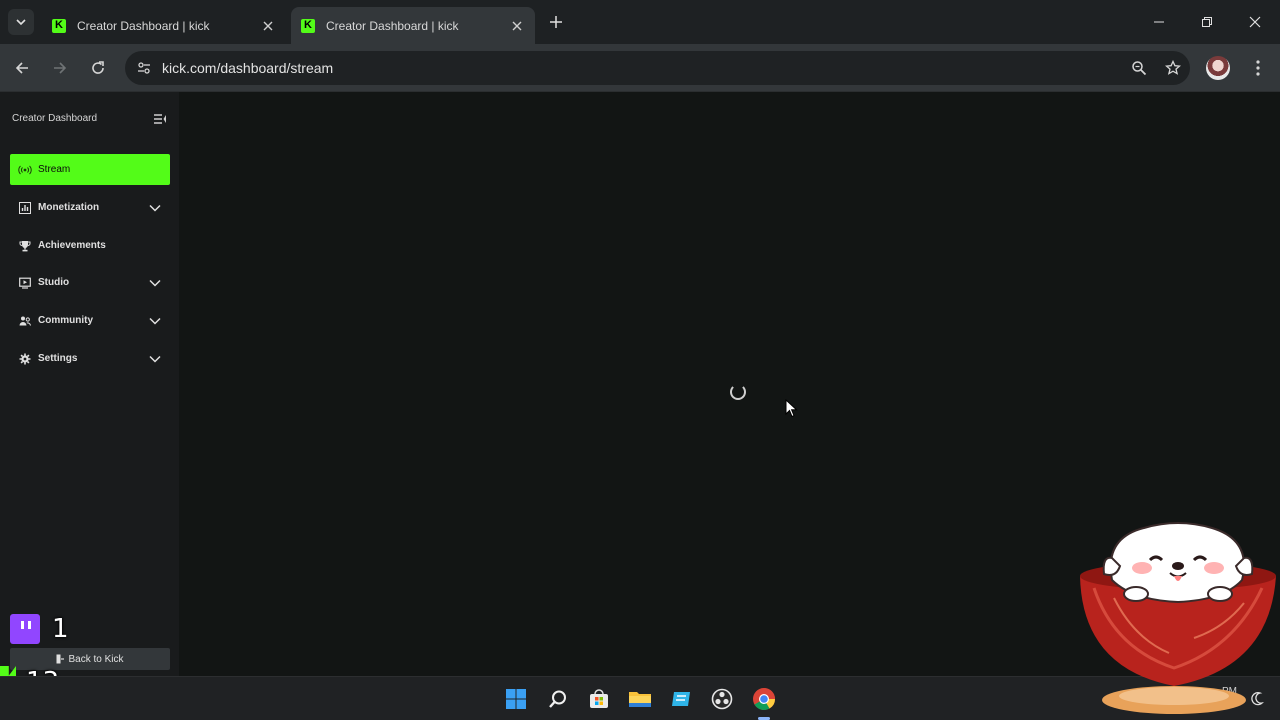 This screenshot has width=1280, height=720. What do you see at coordinates (65, 320) in the screenshot?
I see `sidebar-item-label: Community` at bounding box center [65, 320].